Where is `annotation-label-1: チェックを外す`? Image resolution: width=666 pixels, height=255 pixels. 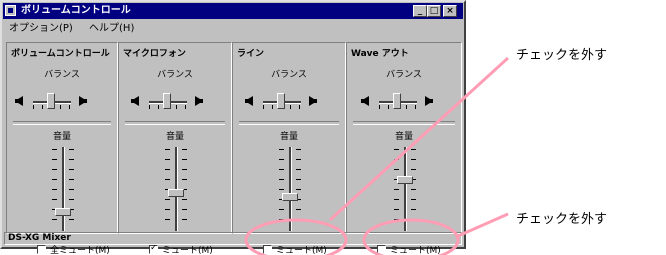 annotation-label-1: チェックを外す is located at coordinates (562, 55).